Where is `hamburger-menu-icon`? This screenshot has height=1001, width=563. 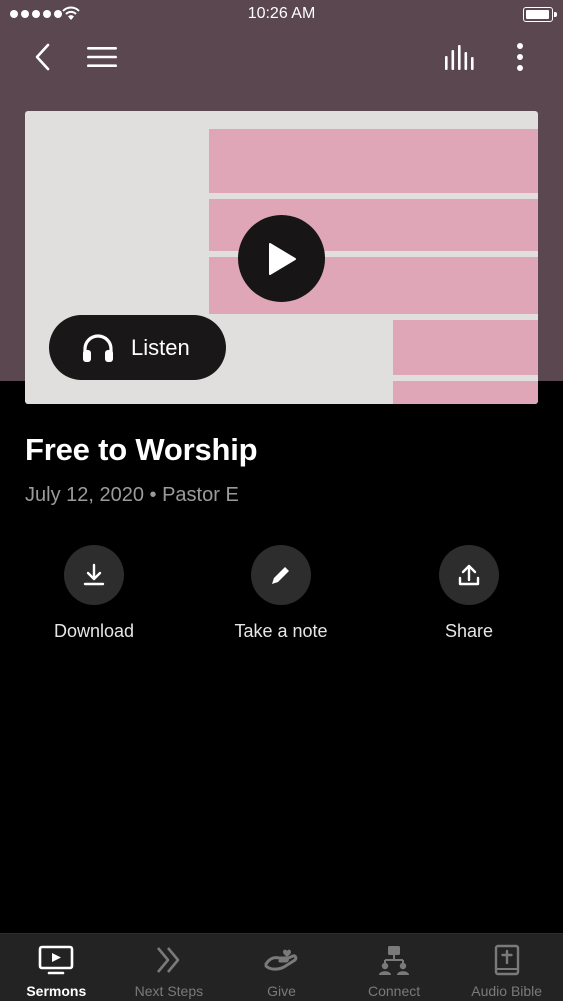
hamburger-menu-icon is located at coordinates (102, 57).